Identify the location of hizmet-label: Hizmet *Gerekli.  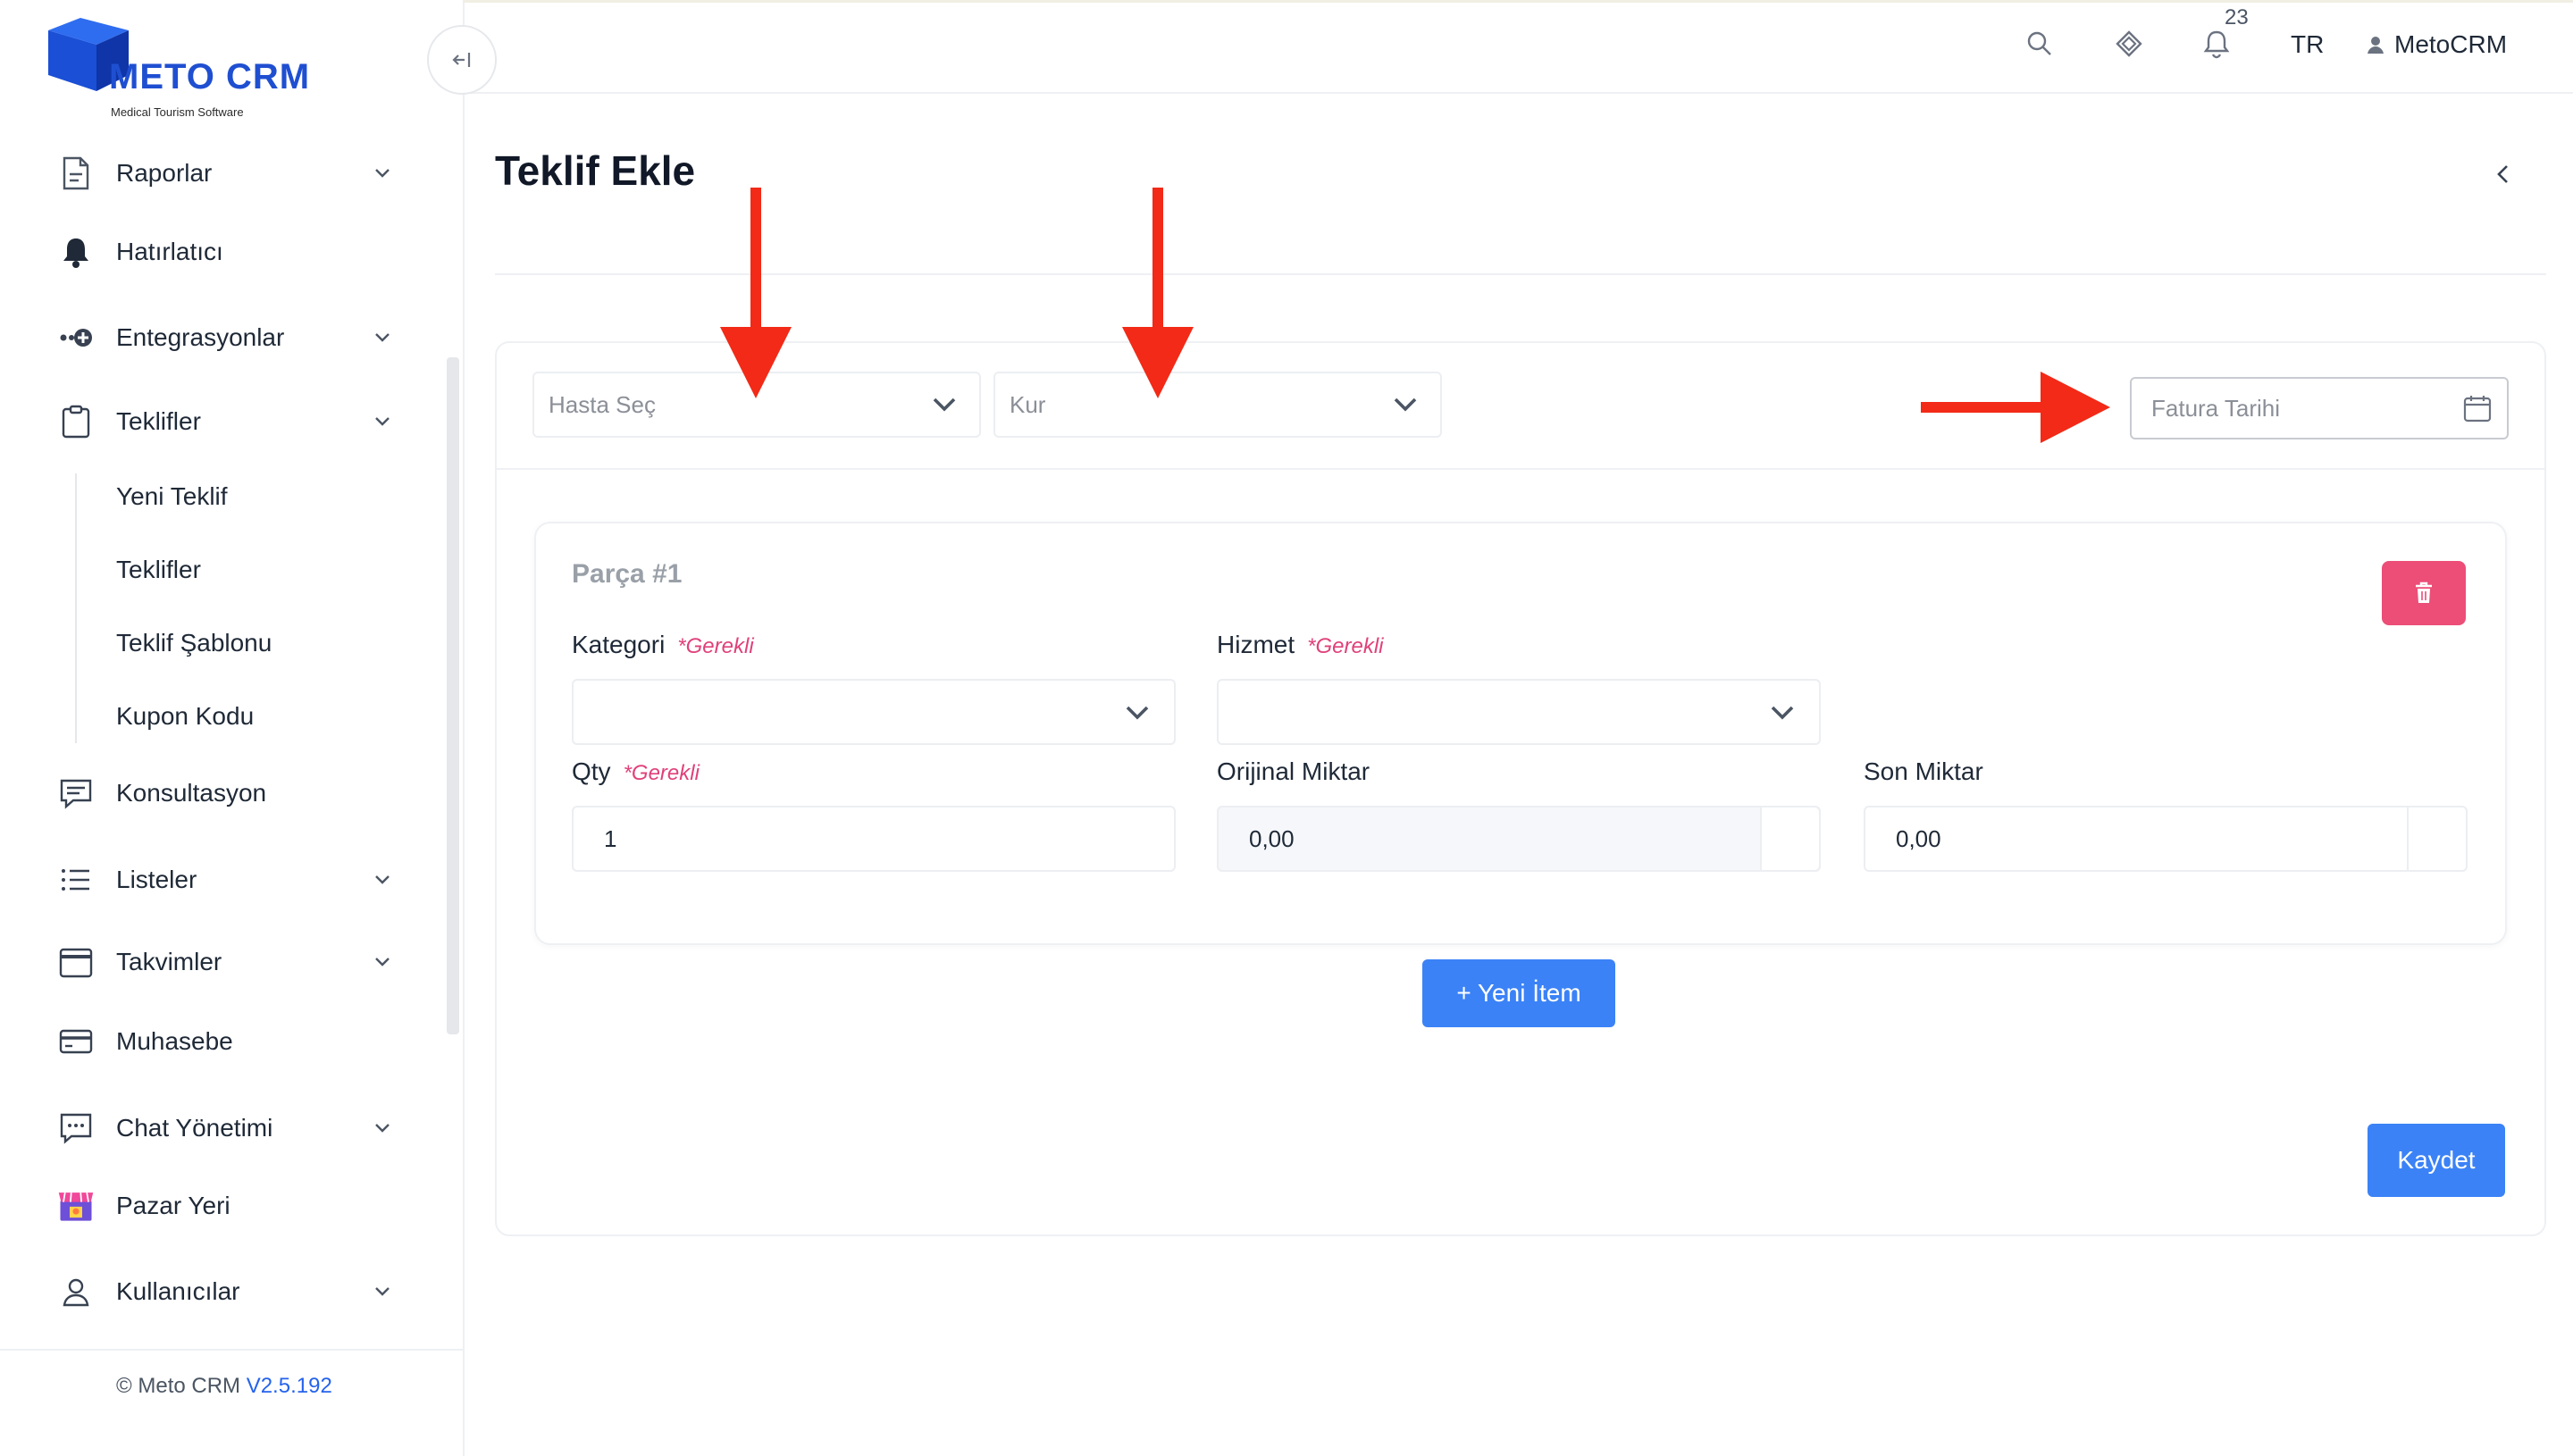
(1300, 645).